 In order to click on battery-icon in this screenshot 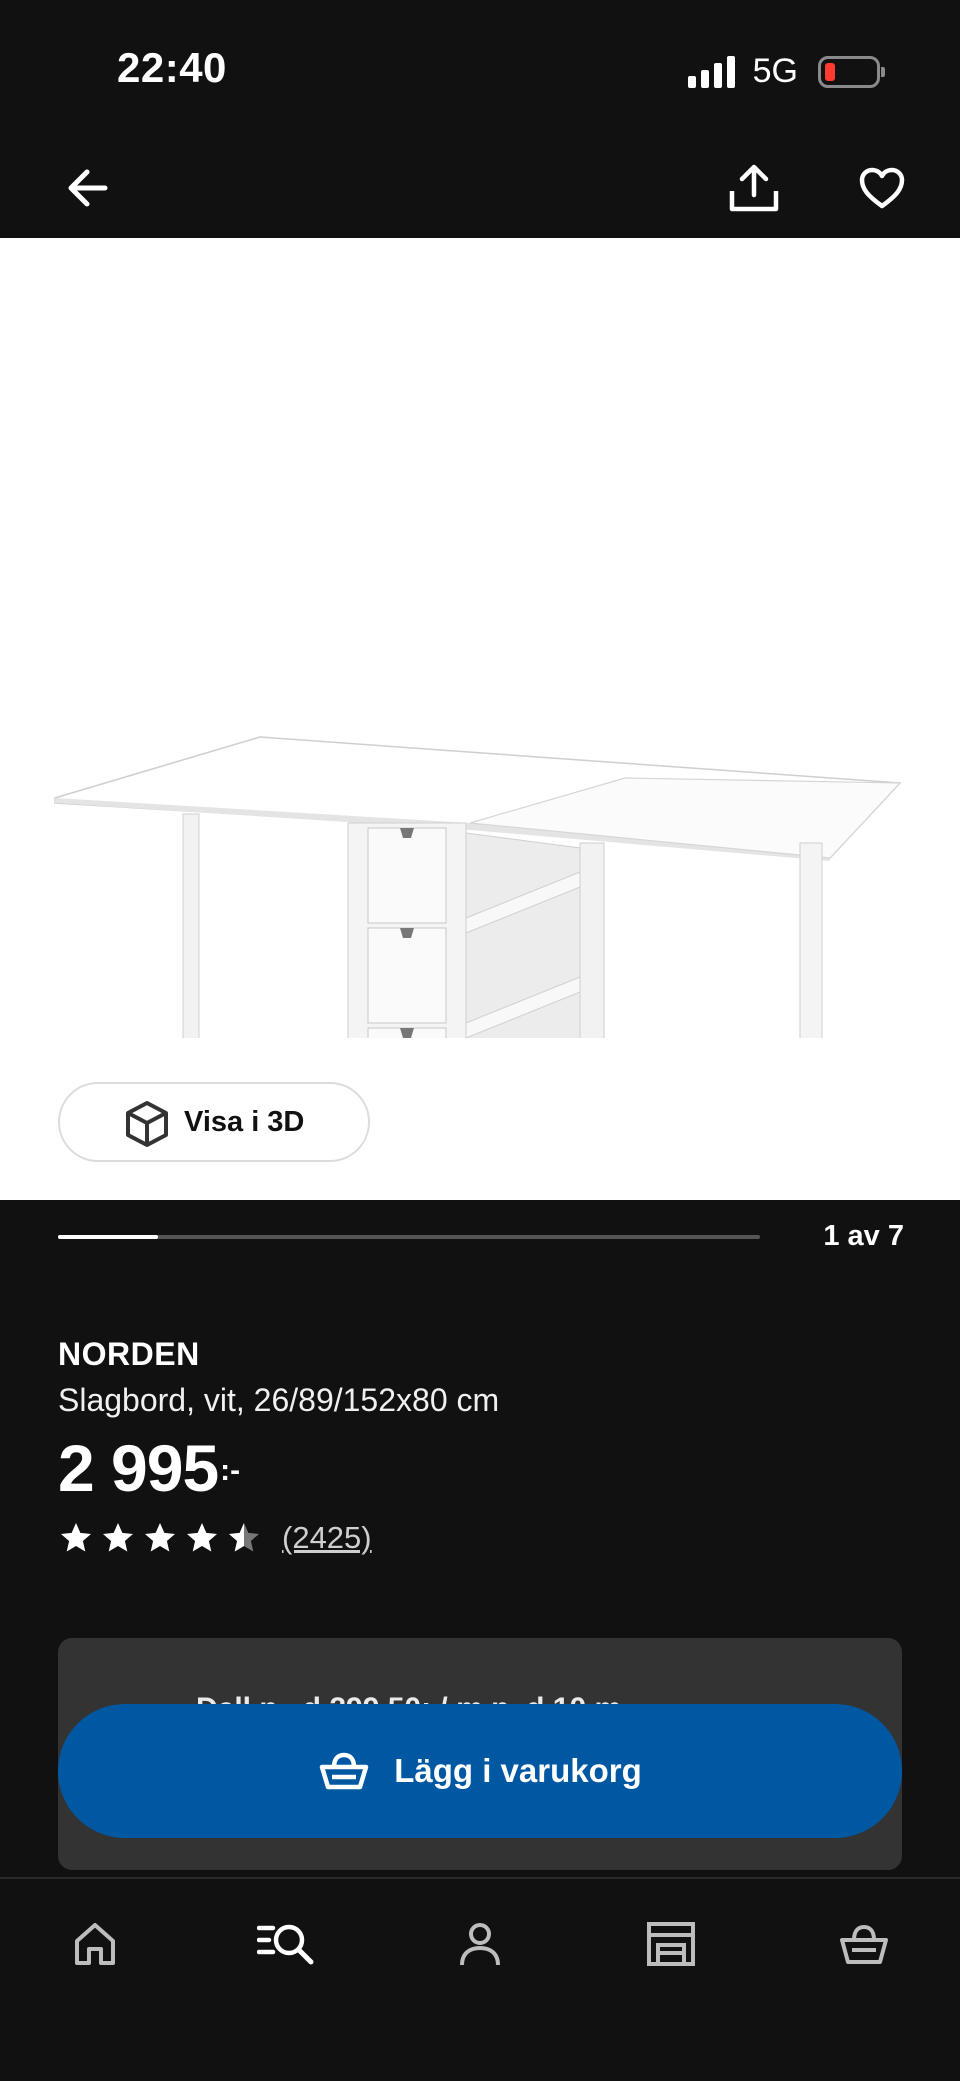, I will do `click(851, 71)`.